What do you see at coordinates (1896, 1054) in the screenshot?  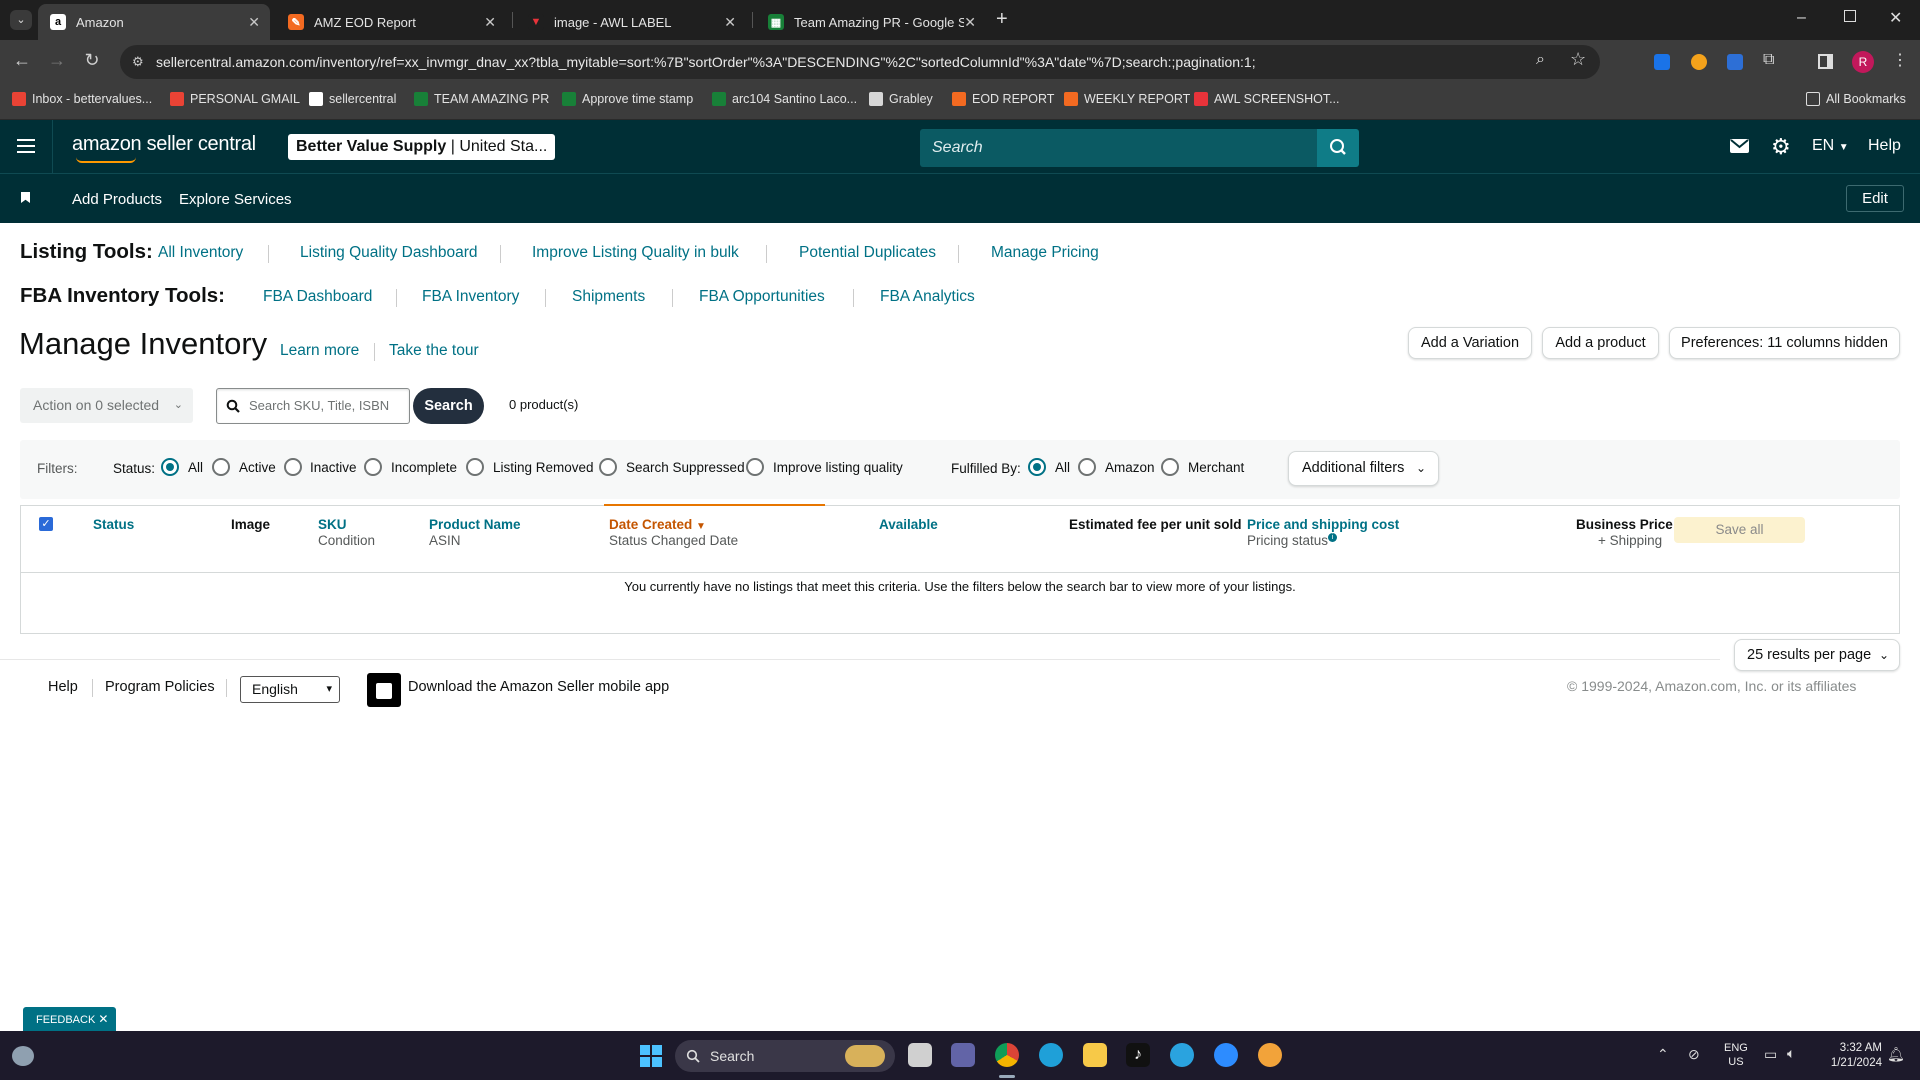 I see `notification-bell-icon: 🔔︎` at bounding box center [1896, 1054].